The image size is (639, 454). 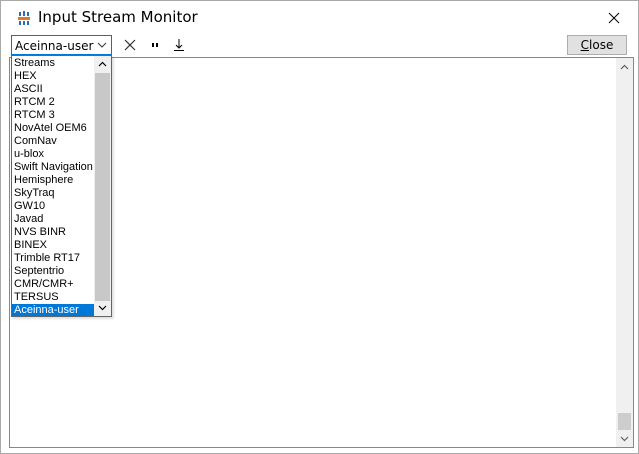 What do you see at coordinates (53, 102) in the screenshot?
I see `dropdown-item: RTCM 2` at bounding box center [53, 102].